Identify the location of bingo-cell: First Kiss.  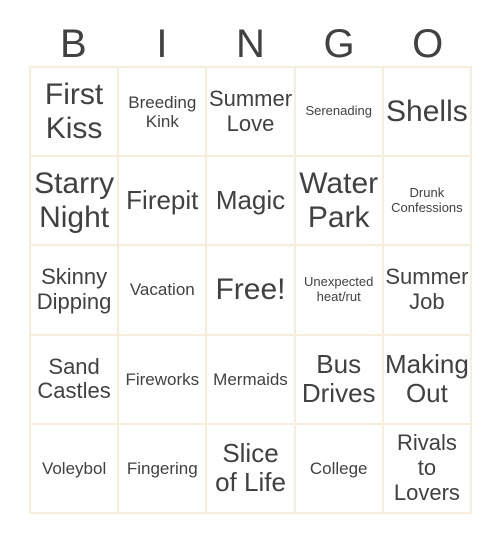
(75, 113).